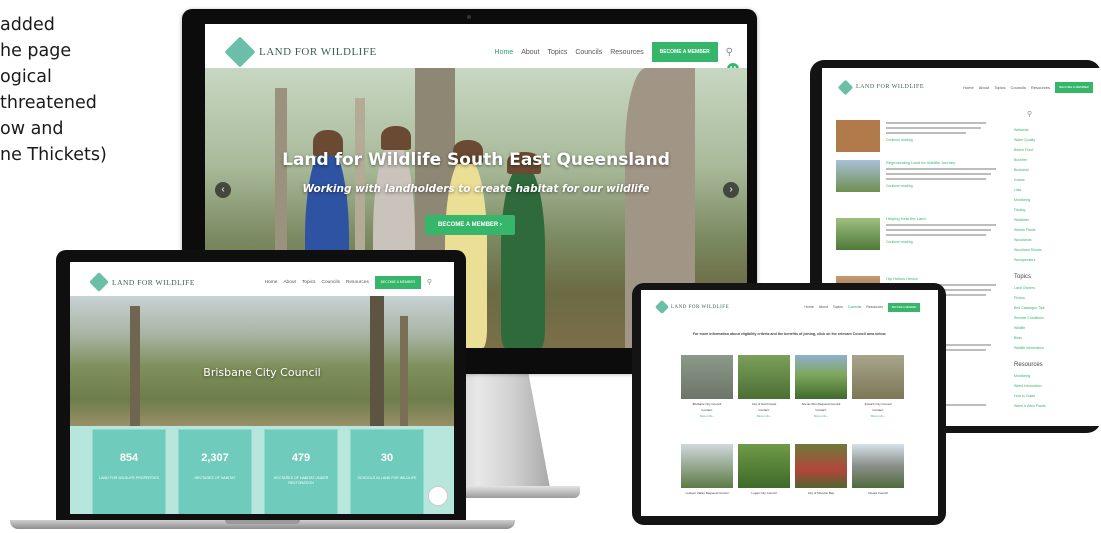 The image size is (1101, 533). Describe the element at coordinates (1022, 240) in the screenshot. I see `sidebar-category: Woodlands` at that location.